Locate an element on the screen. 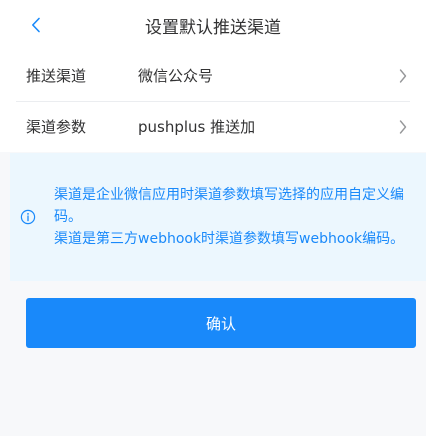  channel-param-value: pushplus 推送加 is located at coordinates (197, 127).